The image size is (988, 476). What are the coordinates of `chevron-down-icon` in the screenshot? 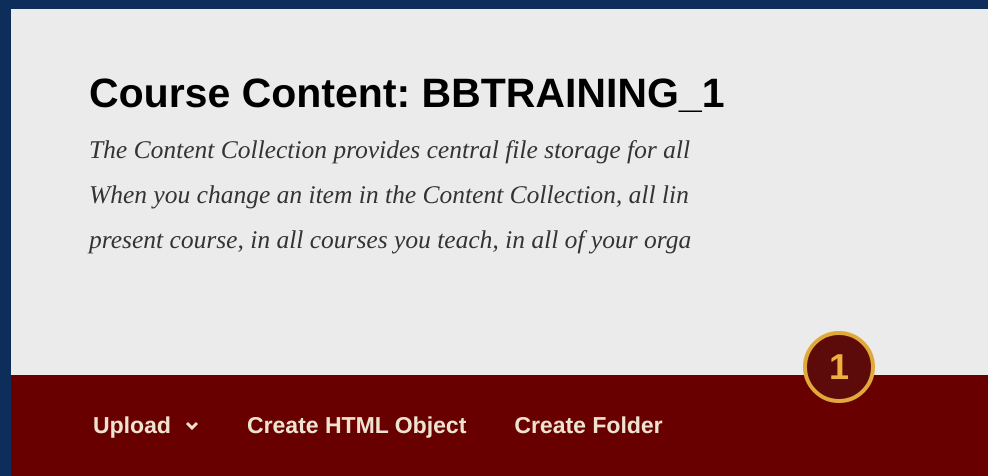 It's located at (191, 425).